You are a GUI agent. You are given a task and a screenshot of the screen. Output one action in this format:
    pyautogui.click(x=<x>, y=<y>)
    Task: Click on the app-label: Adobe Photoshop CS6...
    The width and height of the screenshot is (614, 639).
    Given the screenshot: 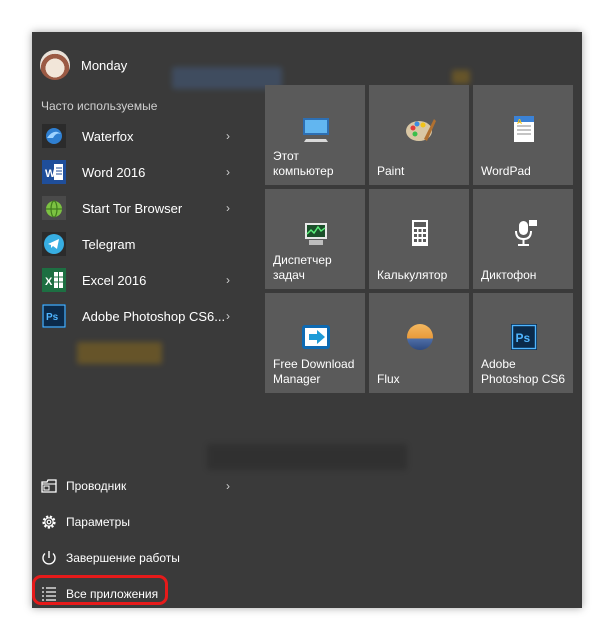 What is the action you would take?
    pyautogui.click(x=154, y=316)
    